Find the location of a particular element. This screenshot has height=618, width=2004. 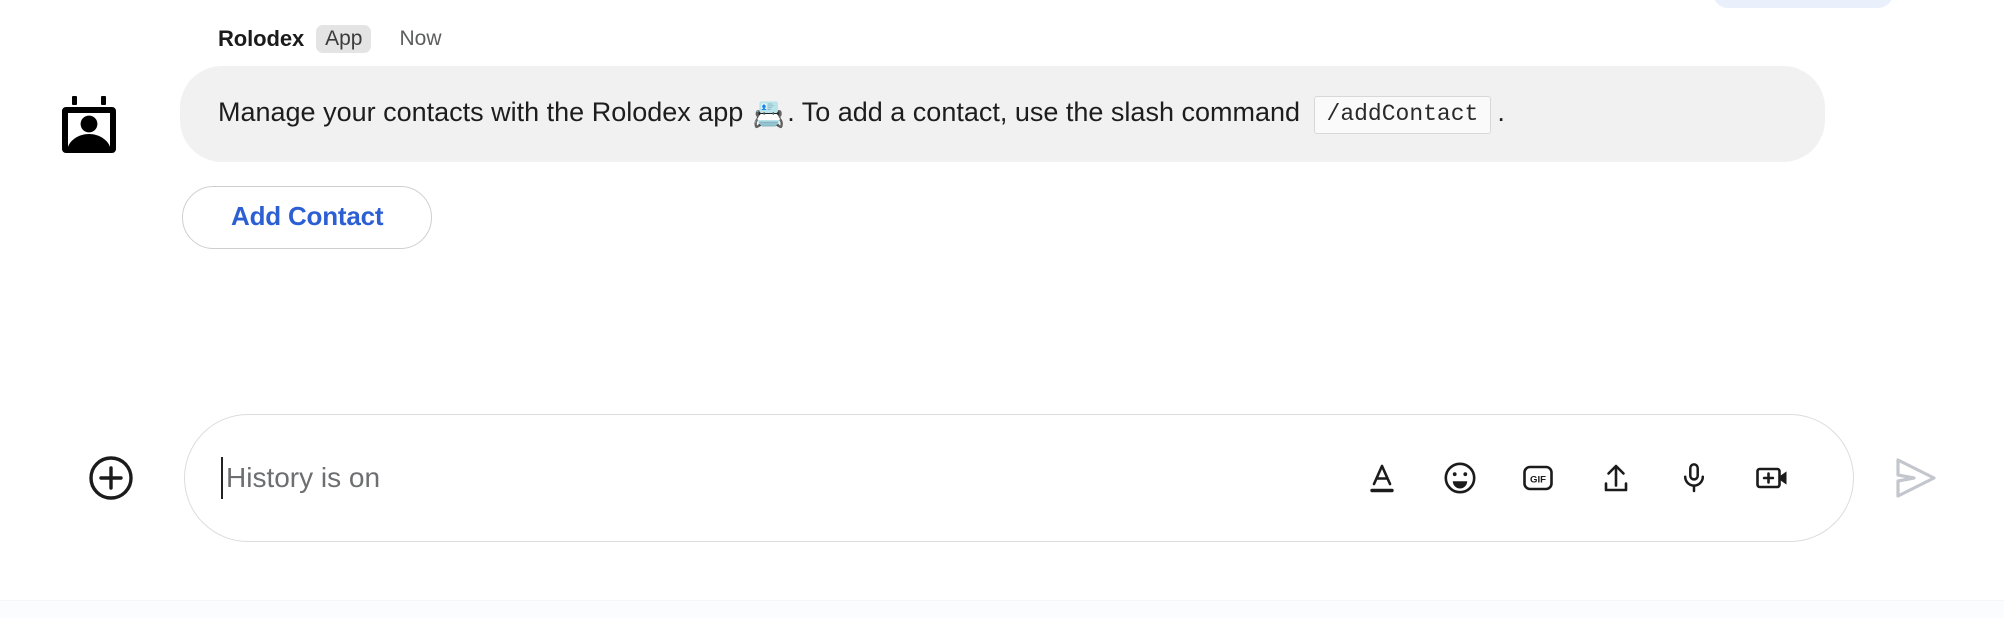

message-input: History is on is located at coordinates (794, 478).